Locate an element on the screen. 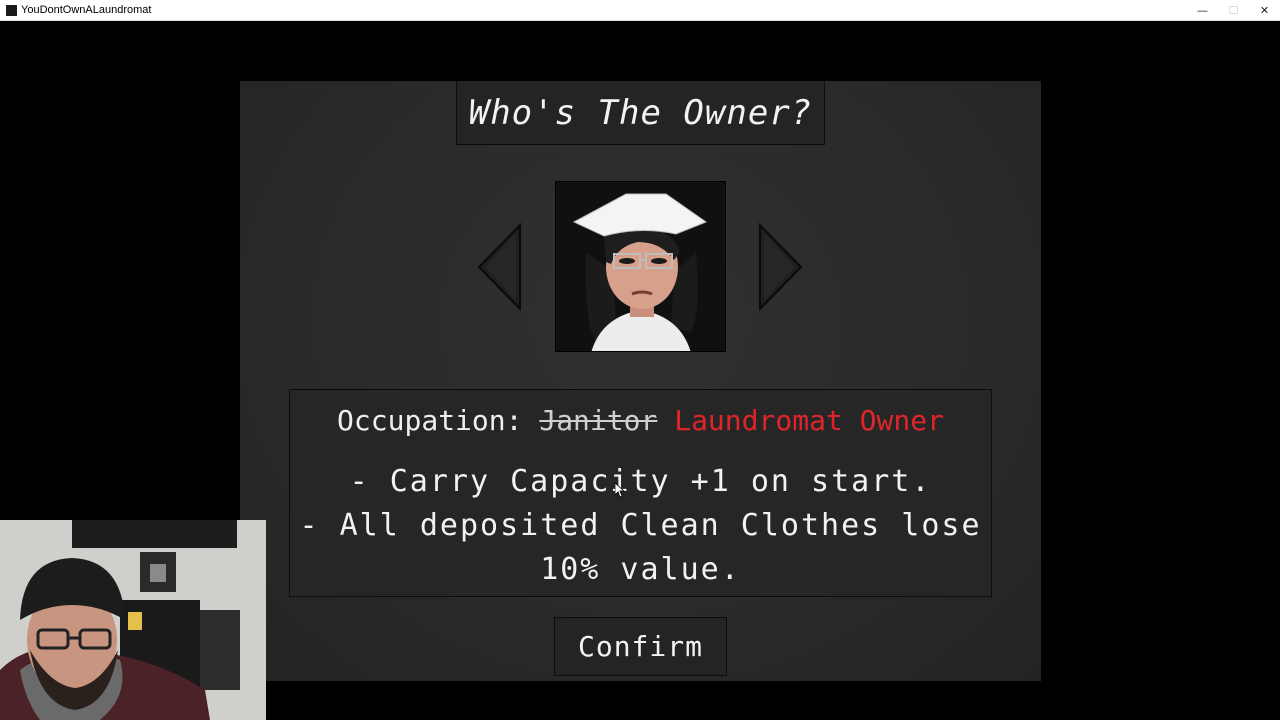 The image size is (1280, 720). screen-title: Who's The Owner? is located at coordinates (640, 112).